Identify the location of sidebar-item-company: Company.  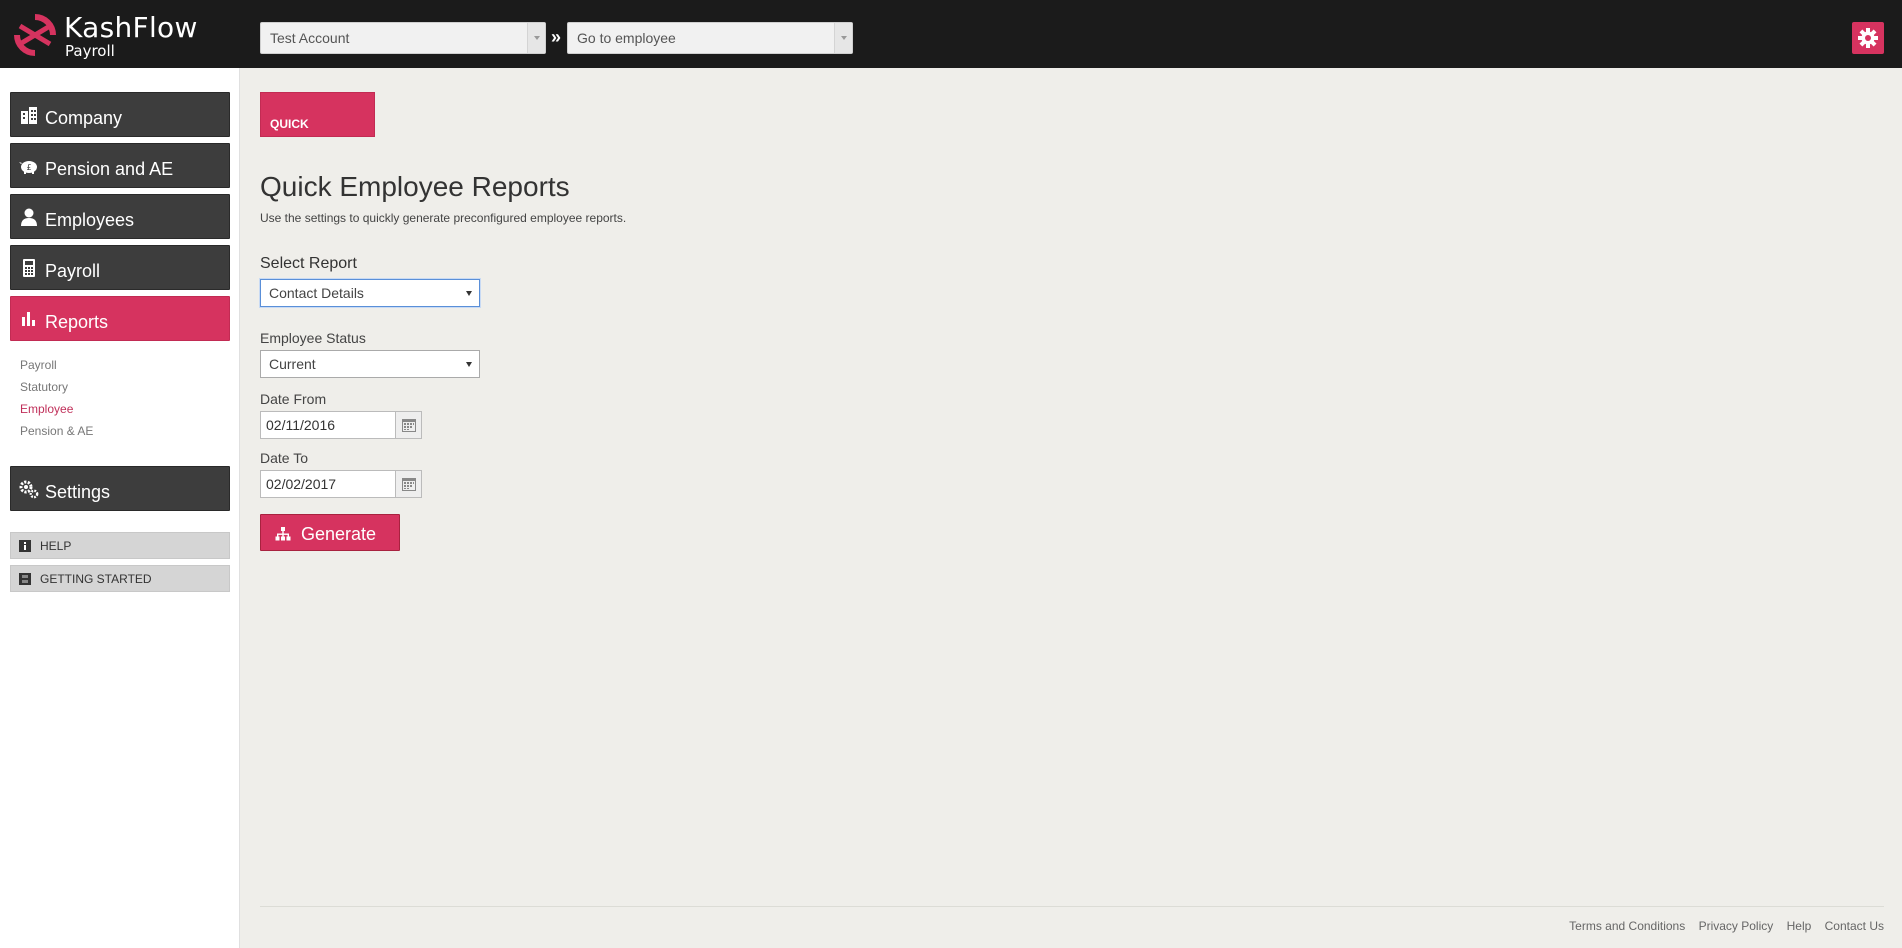
(120, 114).